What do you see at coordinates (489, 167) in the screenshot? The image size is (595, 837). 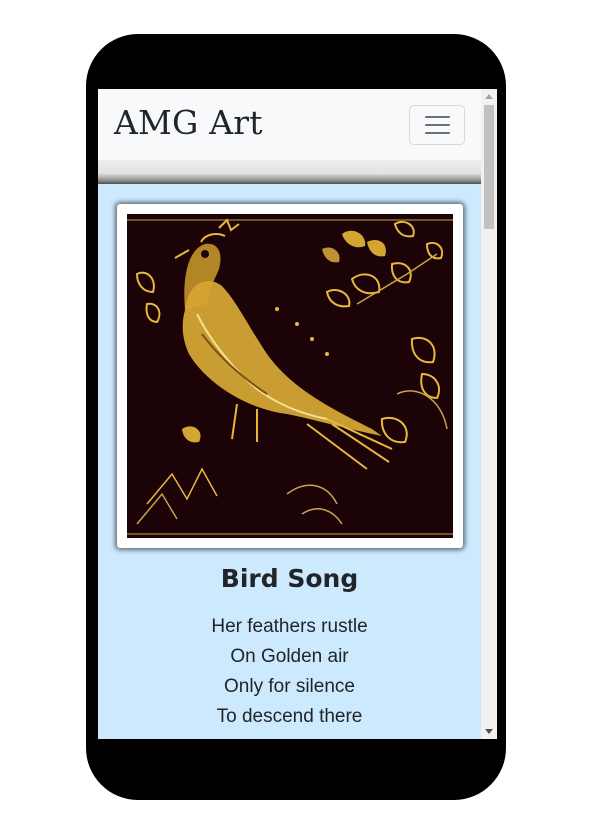 I see `scrollbar-thumb` at bounding box center [489, 167].